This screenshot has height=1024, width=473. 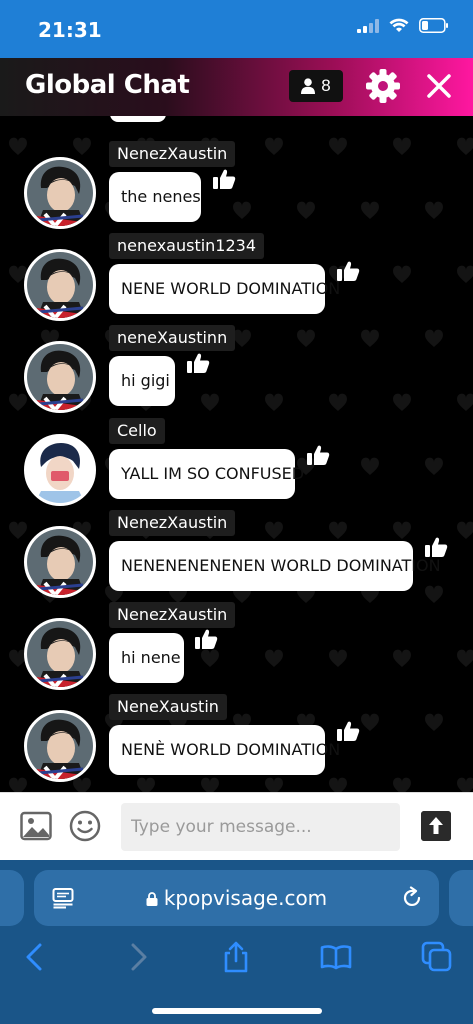 What do you see at coordinates (437, 957) in the screenshot?
I see `tabs-icon` at bounding box center [437, 957].